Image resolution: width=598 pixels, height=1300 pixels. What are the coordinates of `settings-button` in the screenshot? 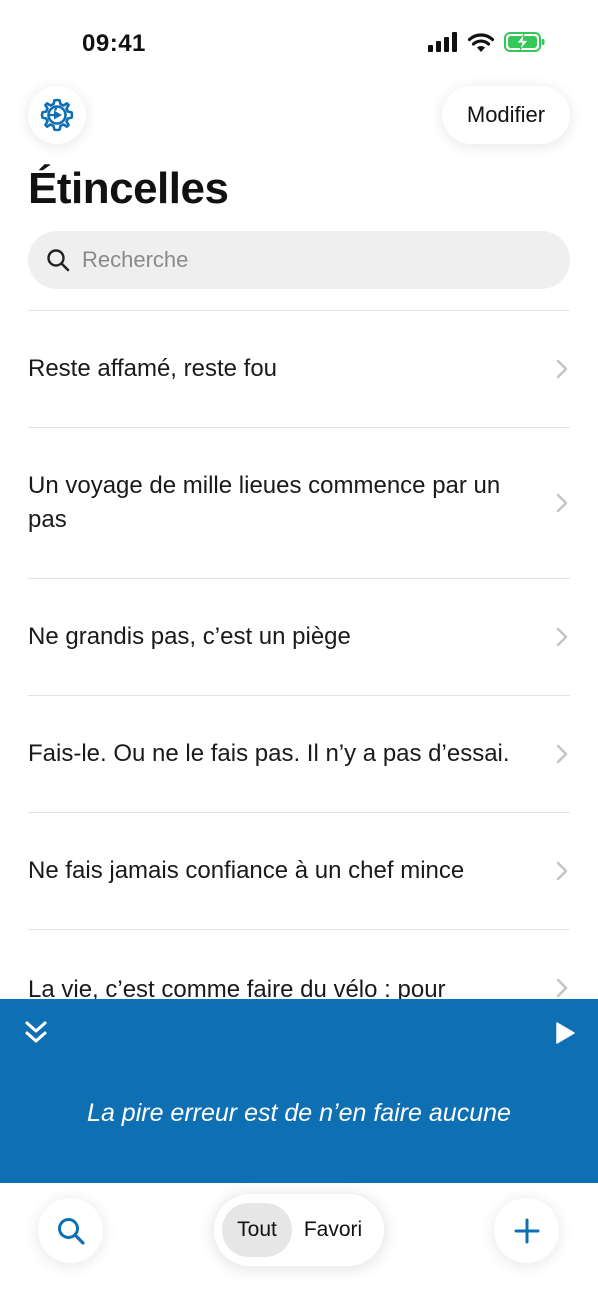 It's located at (57, 115).